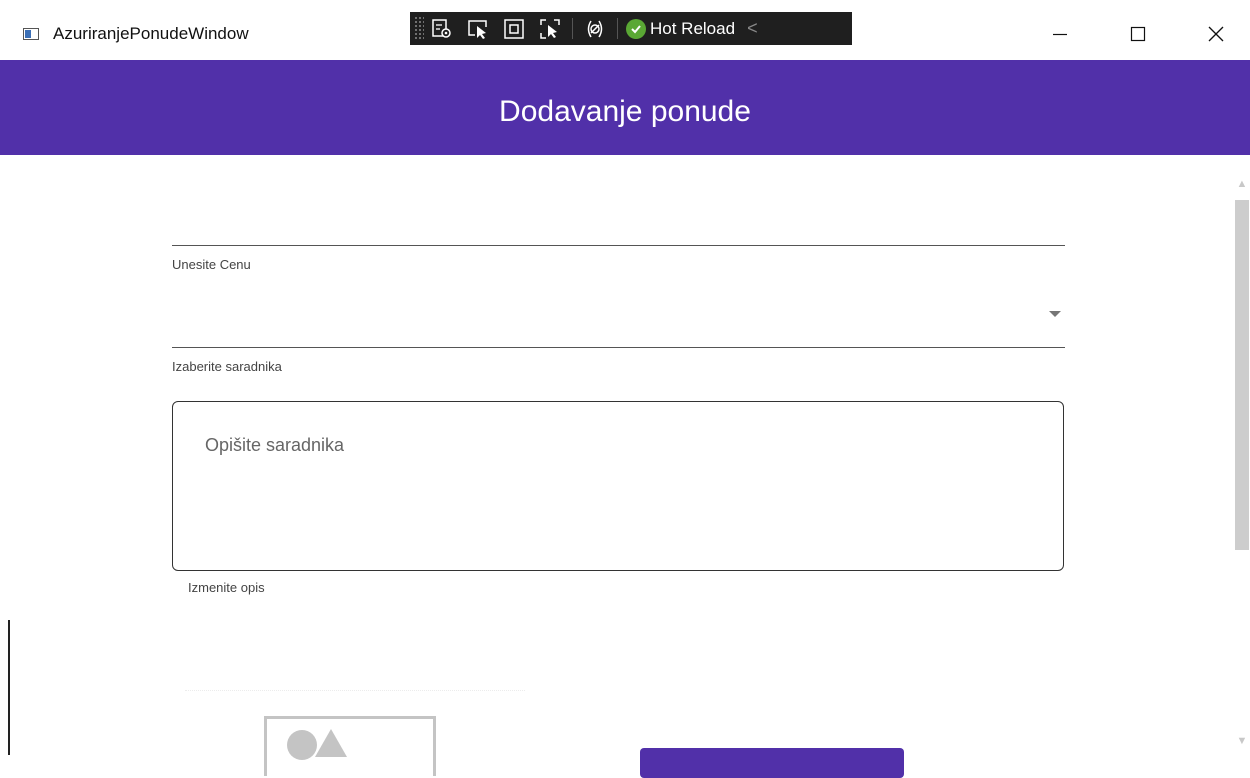  I want to click on minimize-icon, so click(1060, 34).